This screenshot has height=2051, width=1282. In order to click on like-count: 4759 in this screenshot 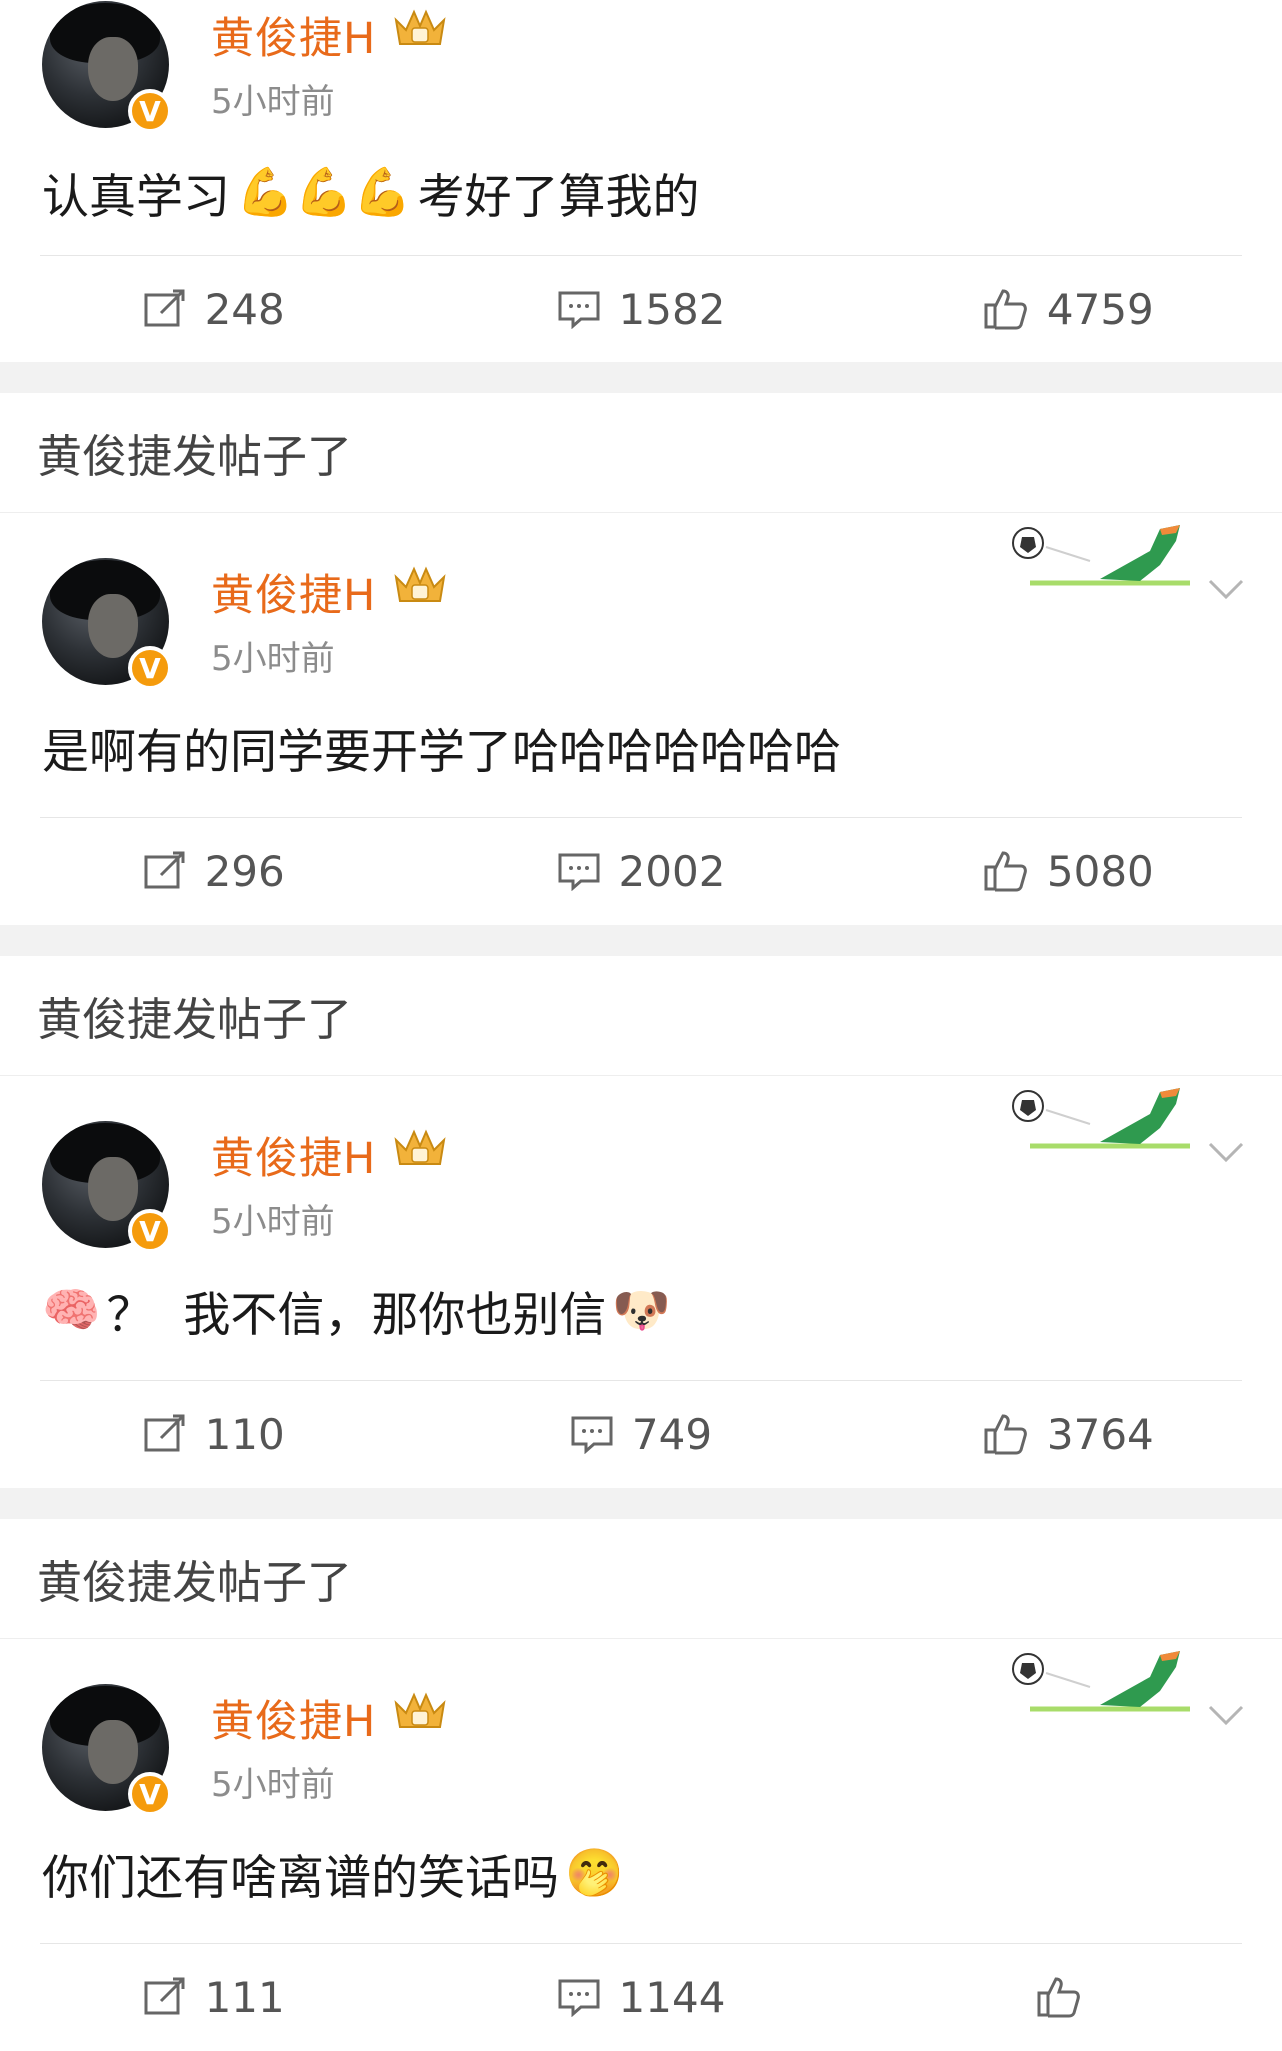, I will do `click(1100, 309)`.